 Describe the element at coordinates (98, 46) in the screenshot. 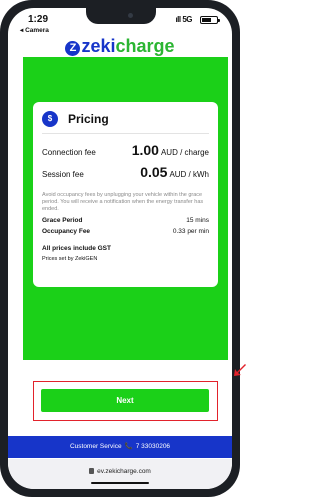

I see `logo-text-part1: zeki` at that location.